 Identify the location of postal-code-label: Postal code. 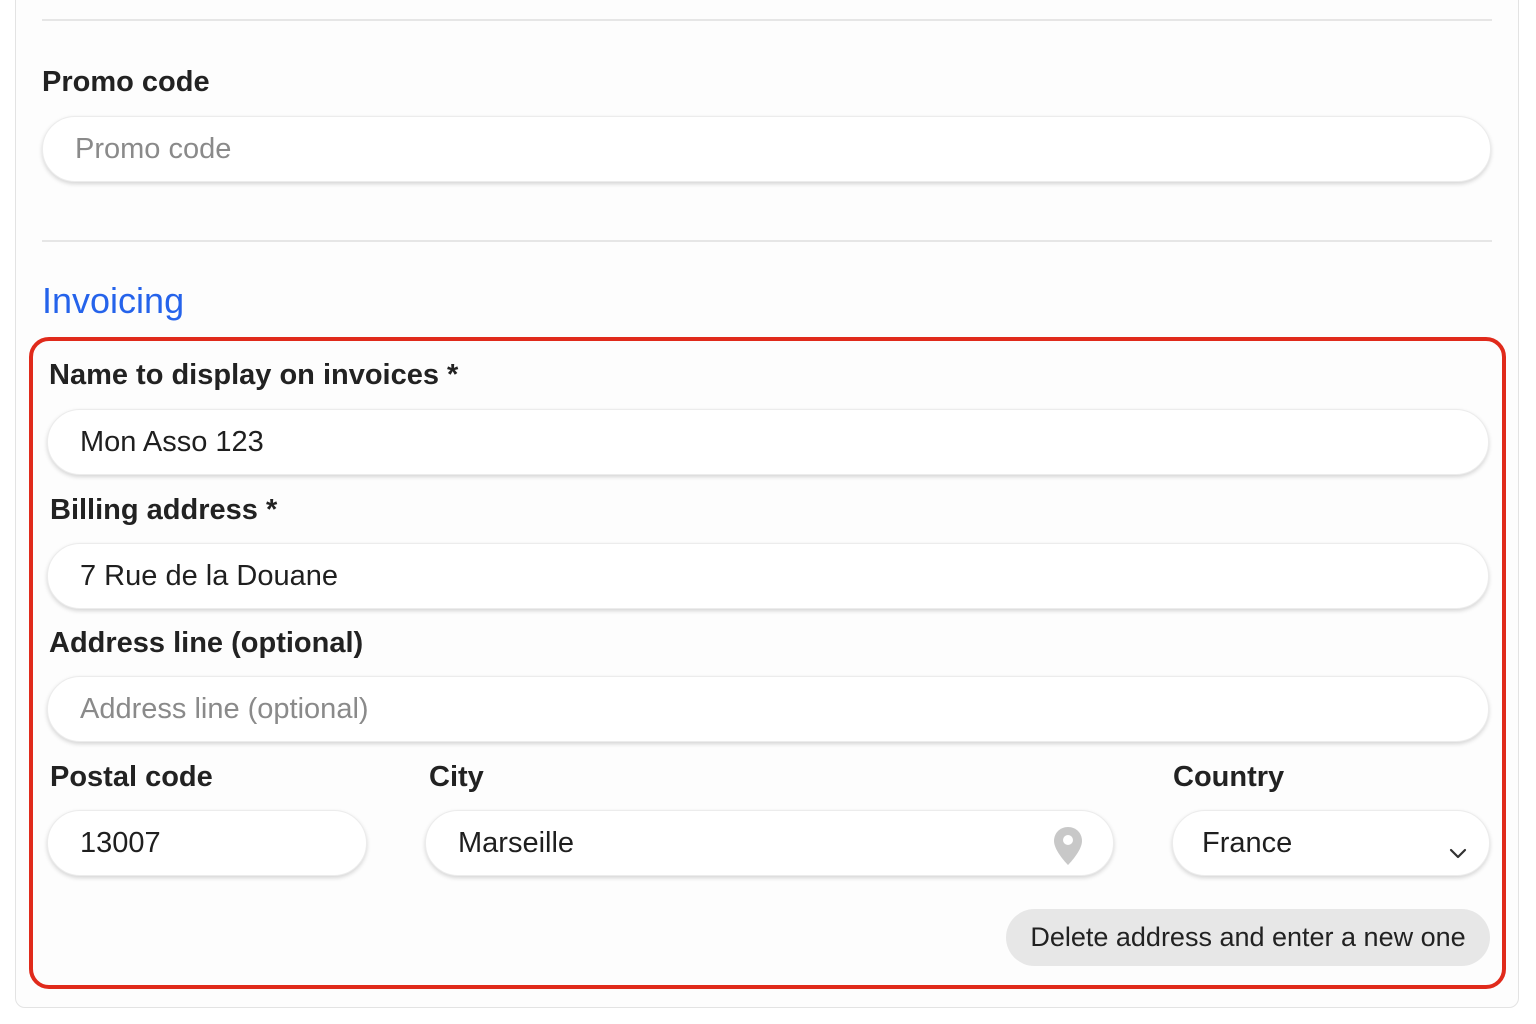
(131, 777).